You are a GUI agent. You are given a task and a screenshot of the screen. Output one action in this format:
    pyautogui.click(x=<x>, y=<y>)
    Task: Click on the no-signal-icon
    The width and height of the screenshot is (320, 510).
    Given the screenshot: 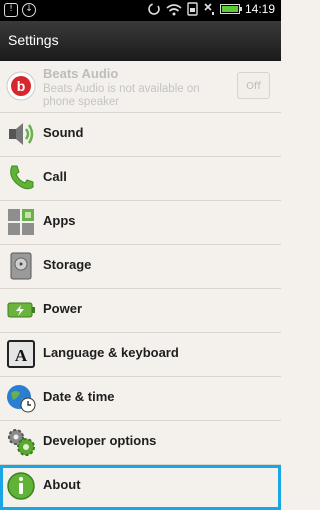 What is the action you would take?
    pyautogui.click(x=209, y=9)
    